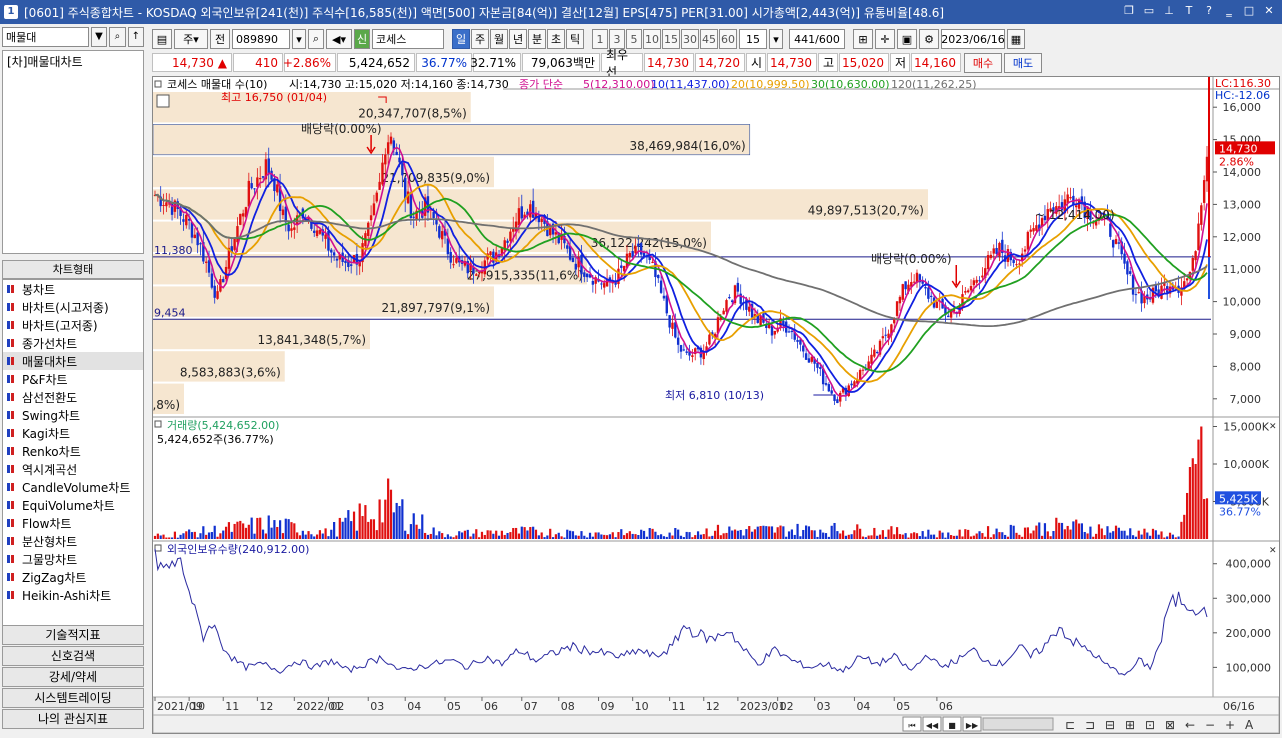 The width and height of the screenshot is (1282, 738). Describe the element at coordinates (73, 361) in the screenshot. I see `chart-type-item: 매물대차트` at that location.